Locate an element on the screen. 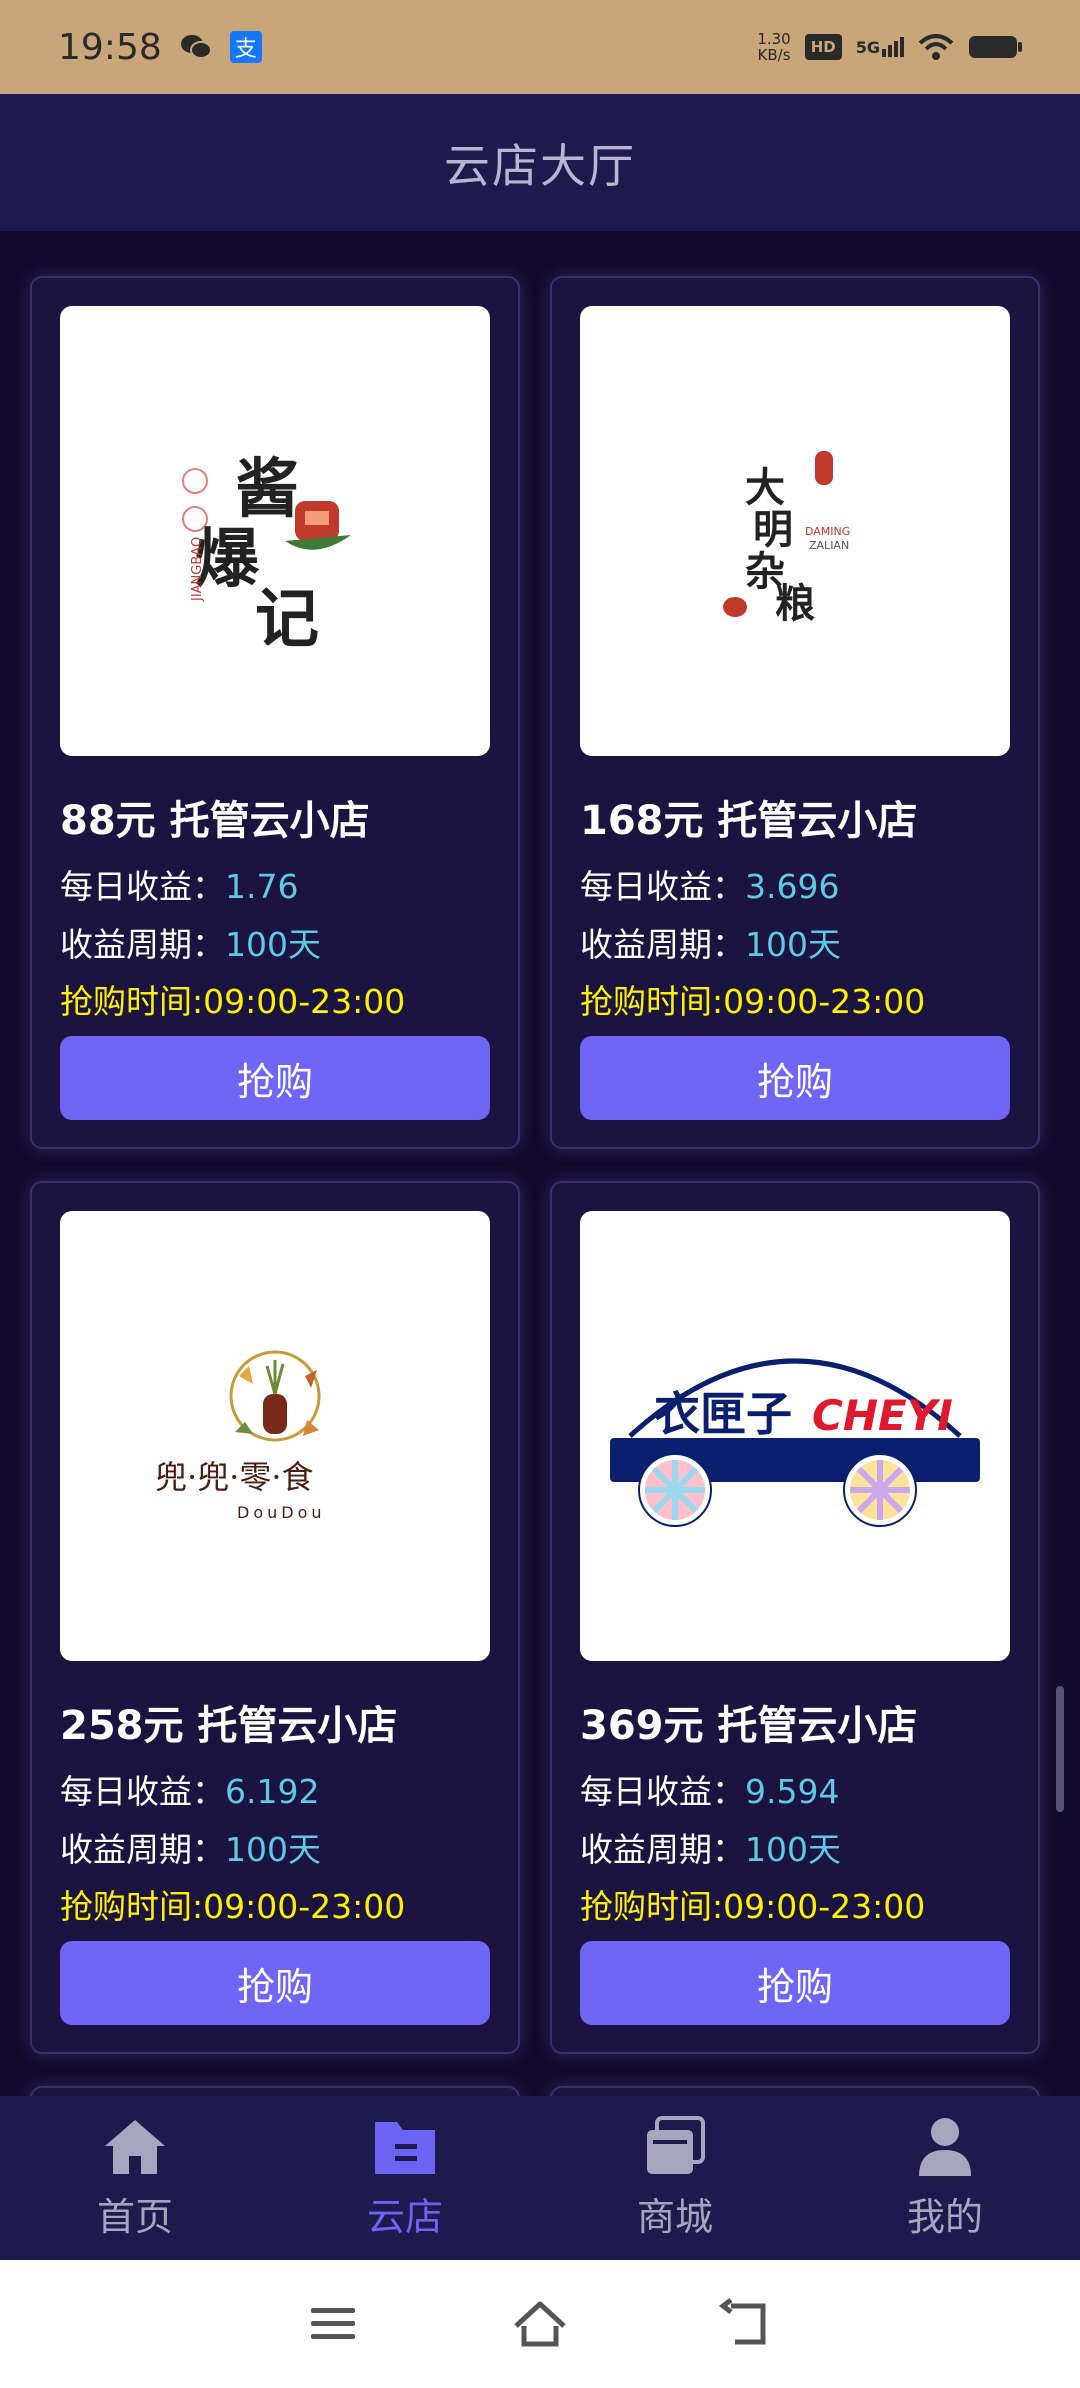 This screenshot has width=1080, height=2388. network-type: 5G is located at coordinates (867, 47).